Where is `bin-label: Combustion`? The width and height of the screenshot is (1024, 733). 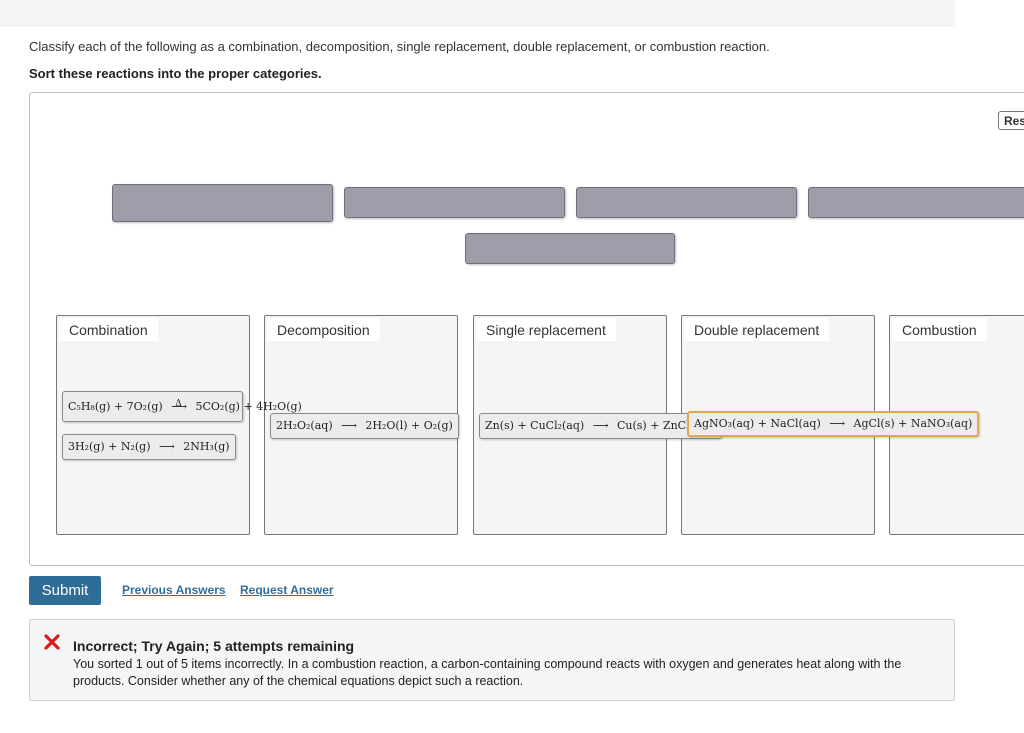
bin-label: Combustion is located at coordinates (939, 329).